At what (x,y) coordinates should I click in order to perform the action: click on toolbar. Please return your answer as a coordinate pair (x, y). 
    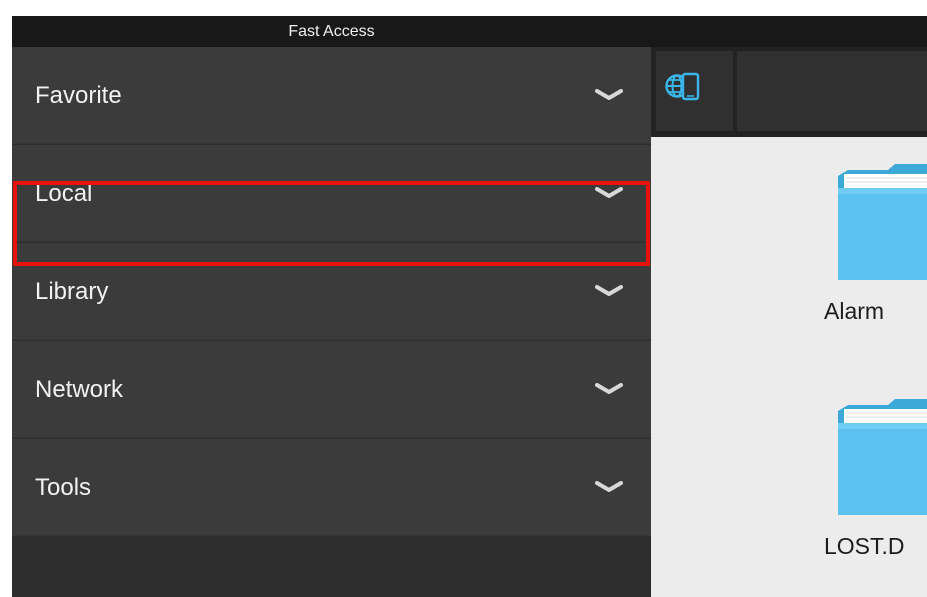
    Looking at the image, I should click on (789, 92).